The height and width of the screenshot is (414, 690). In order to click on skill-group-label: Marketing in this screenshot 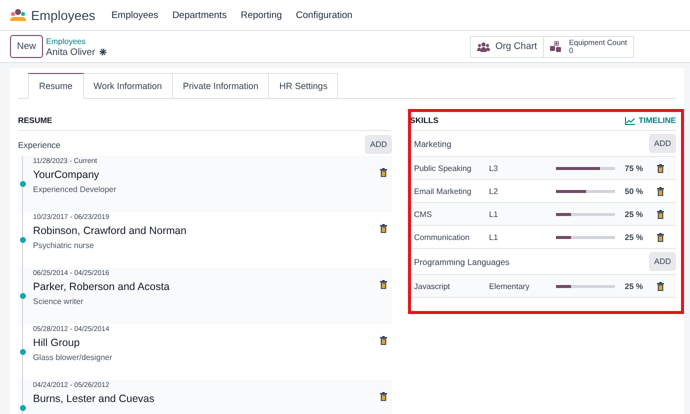, I will do `click(433, 143)`.